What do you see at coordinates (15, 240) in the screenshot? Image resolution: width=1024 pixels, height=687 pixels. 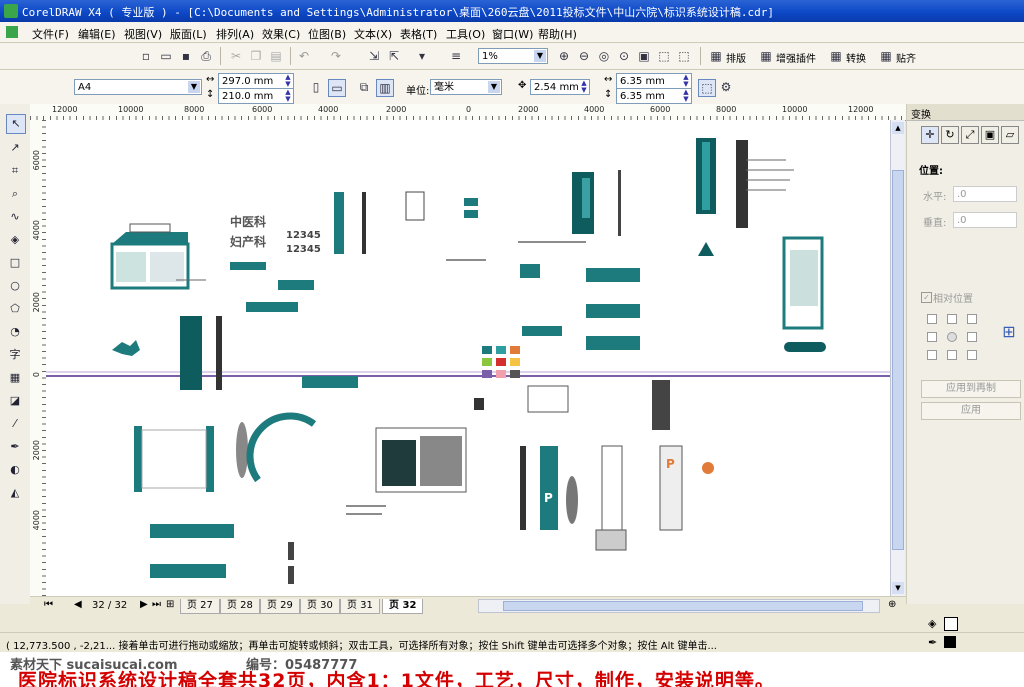 I see `smart-fill-icon: ◈` at bounding box center [15, 240].